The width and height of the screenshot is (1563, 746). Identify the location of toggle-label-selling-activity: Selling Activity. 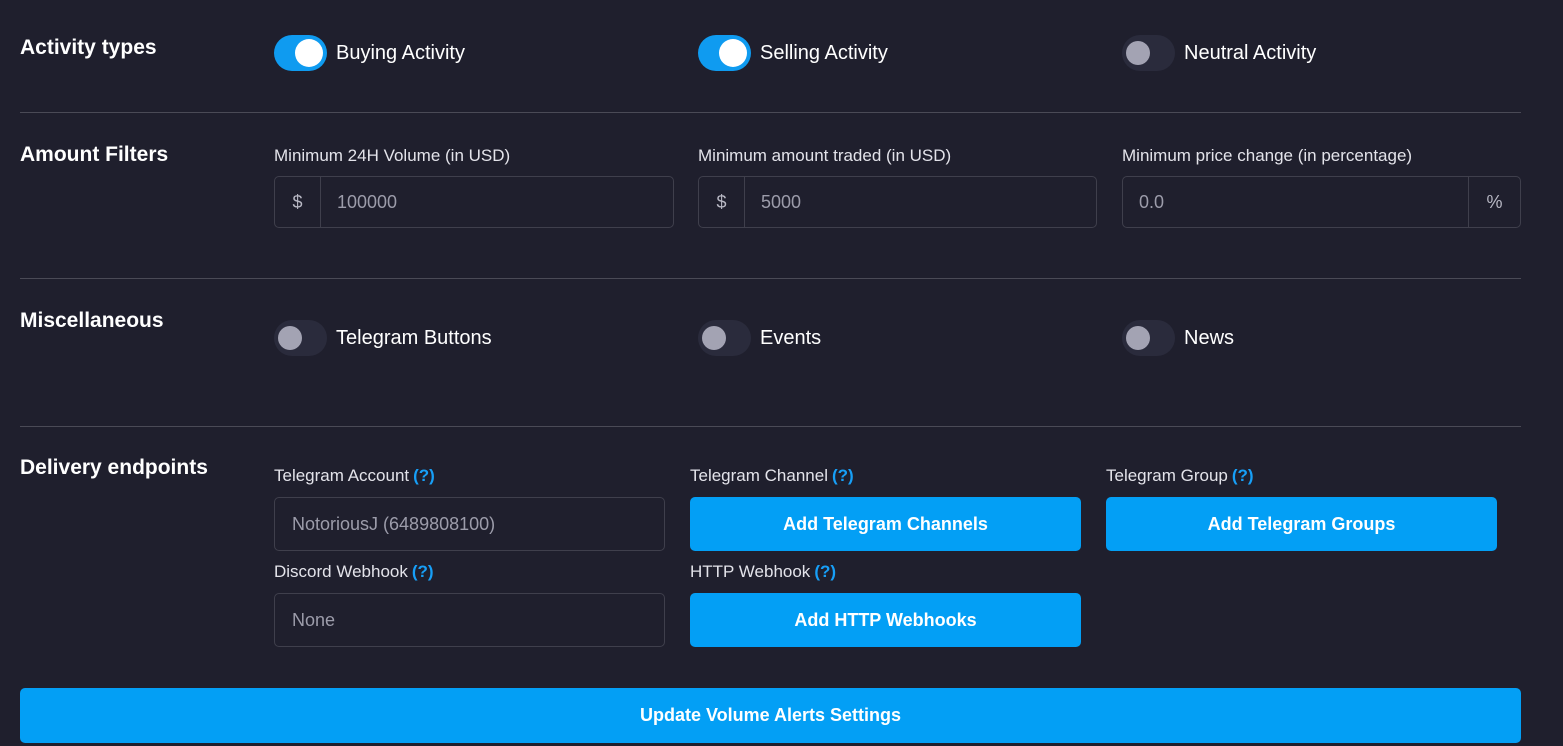
(824, 52).